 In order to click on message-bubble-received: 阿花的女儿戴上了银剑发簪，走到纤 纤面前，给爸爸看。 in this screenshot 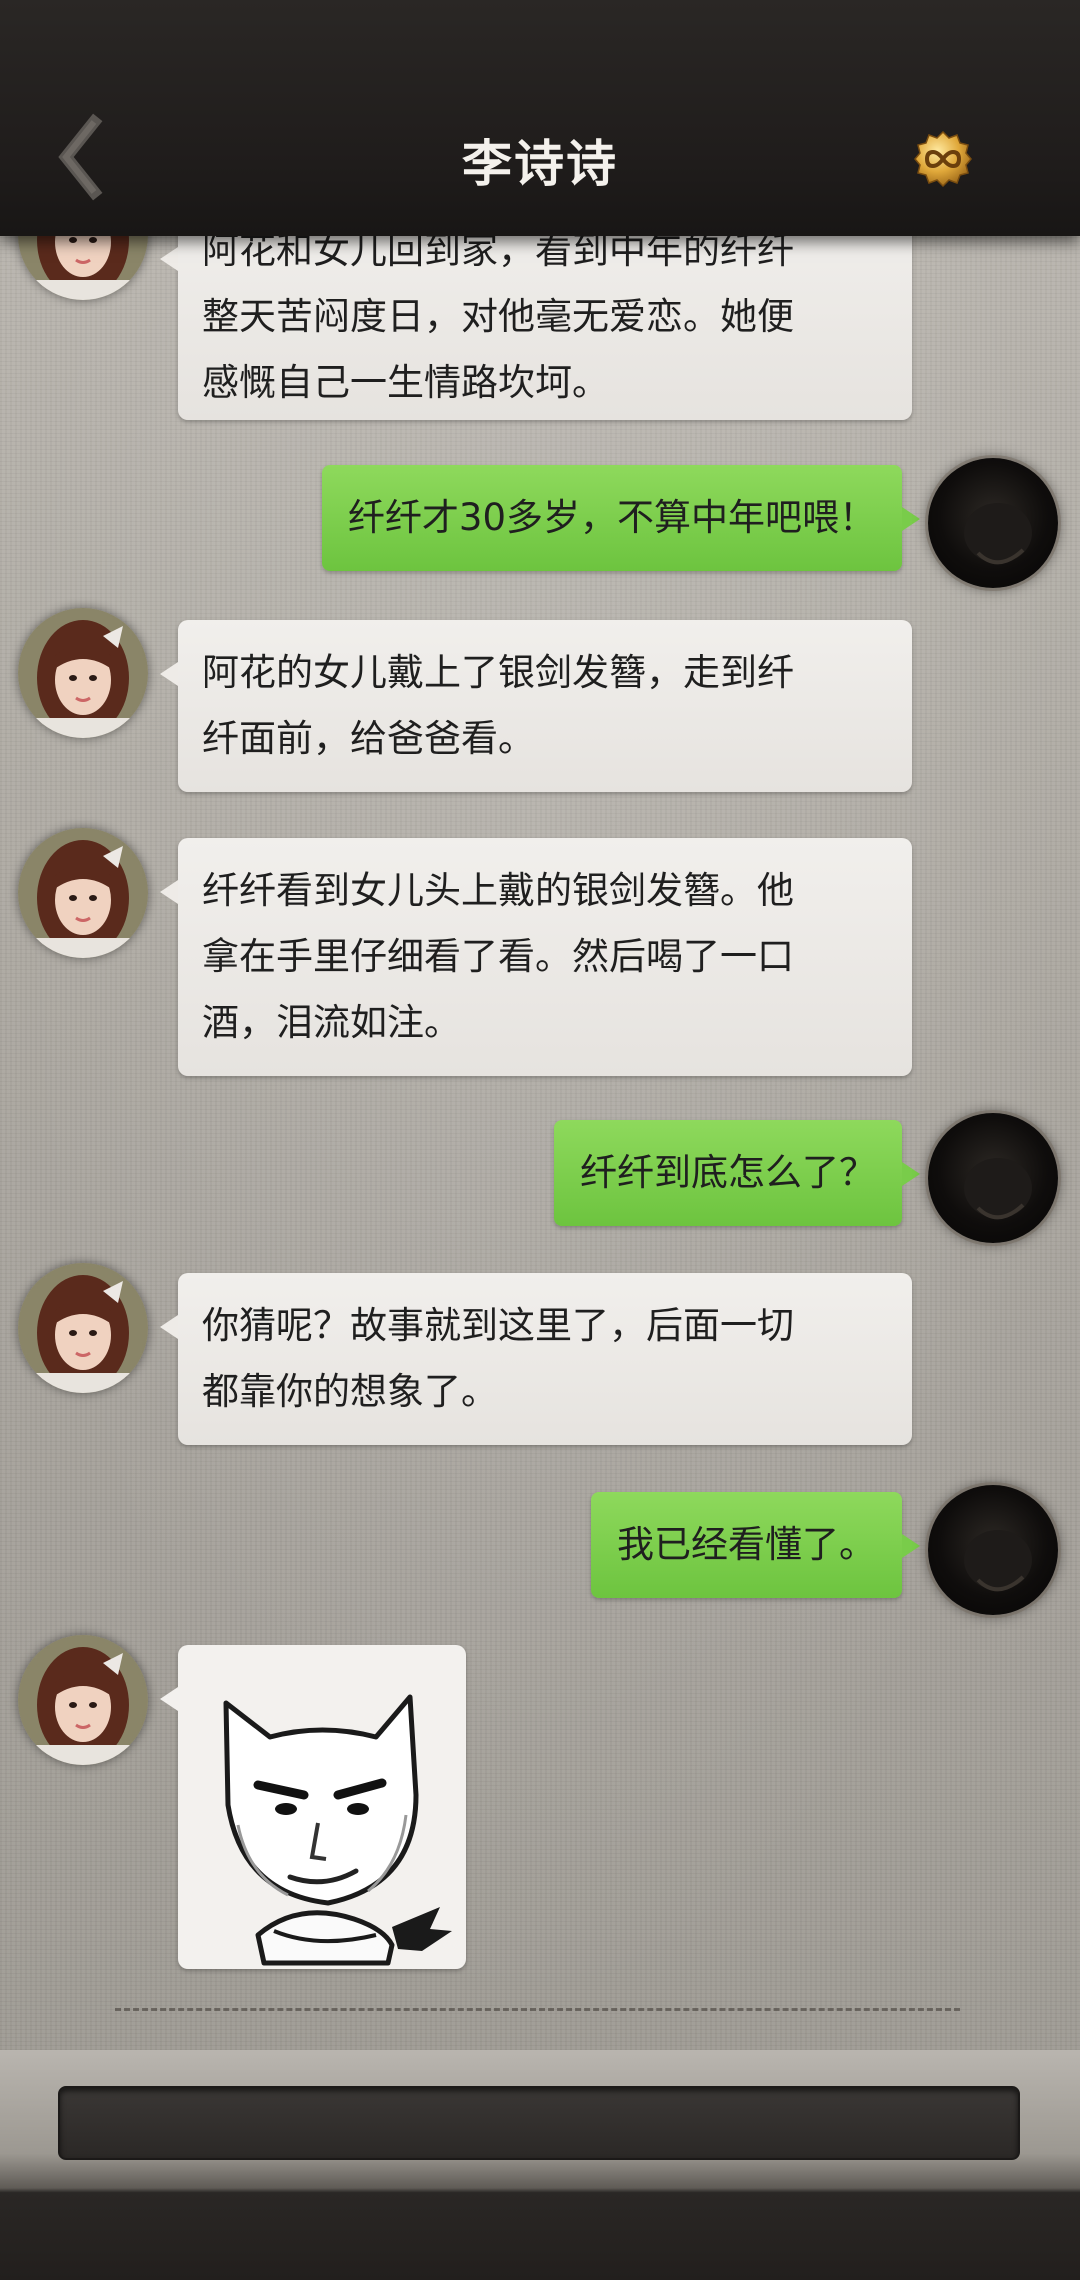, I will do `click(536, 706)`.